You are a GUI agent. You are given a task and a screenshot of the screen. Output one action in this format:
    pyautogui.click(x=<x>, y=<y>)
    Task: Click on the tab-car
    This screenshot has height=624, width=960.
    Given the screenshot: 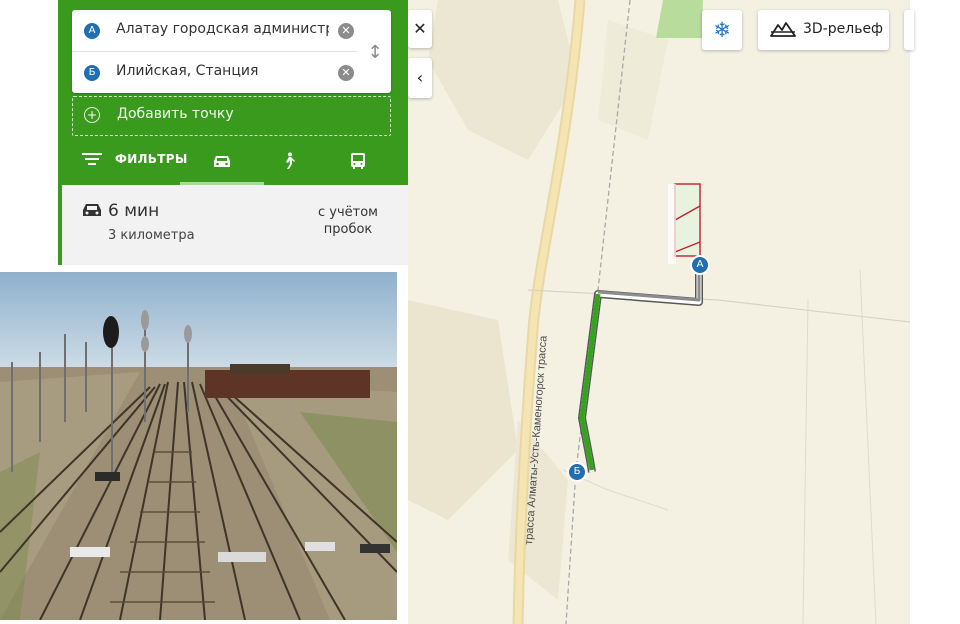 What is the action you would take?
    pyautogui.click(x=222, y=166)
    